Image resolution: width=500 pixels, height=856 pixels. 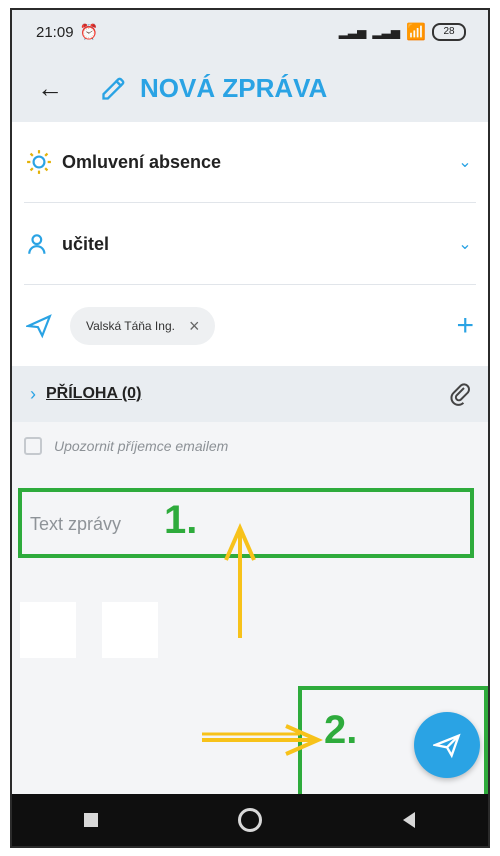 What do you see at coordinates (449, 32) in the screenshot?
I see `battery-icon: 28` at bounding box center [449, 32].